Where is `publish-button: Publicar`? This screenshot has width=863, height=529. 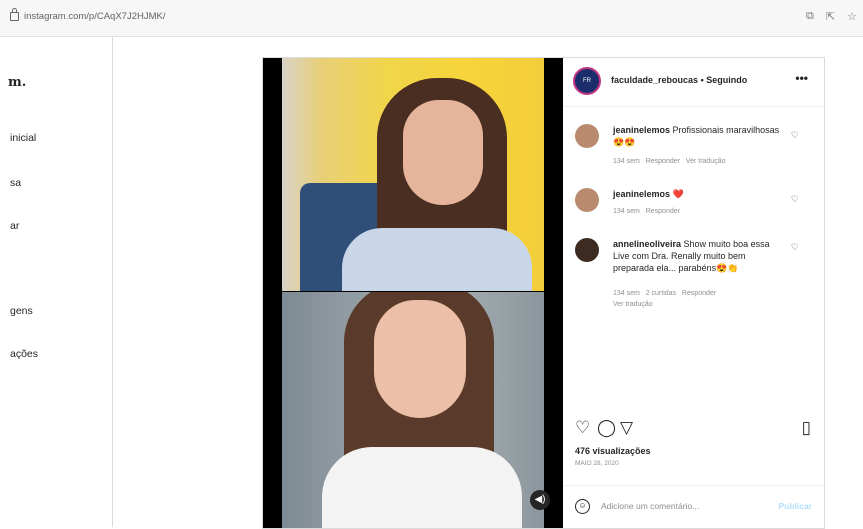 publish-button: Publicar is located at coordinates (795, 506).